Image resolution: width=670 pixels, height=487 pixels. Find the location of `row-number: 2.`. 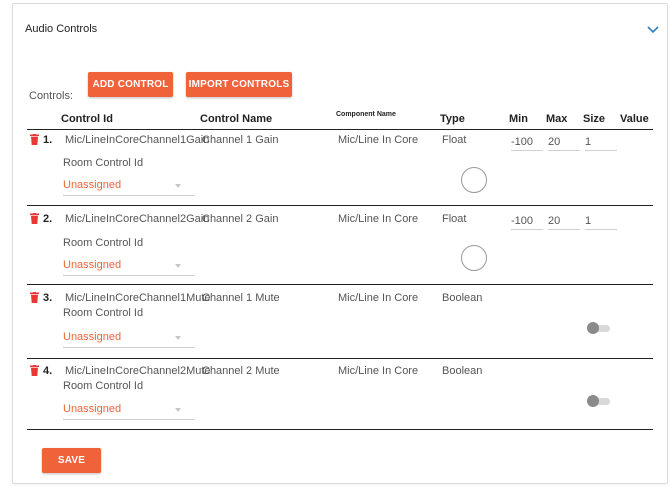

row-number: 2. is located at coordinates (48, 219).